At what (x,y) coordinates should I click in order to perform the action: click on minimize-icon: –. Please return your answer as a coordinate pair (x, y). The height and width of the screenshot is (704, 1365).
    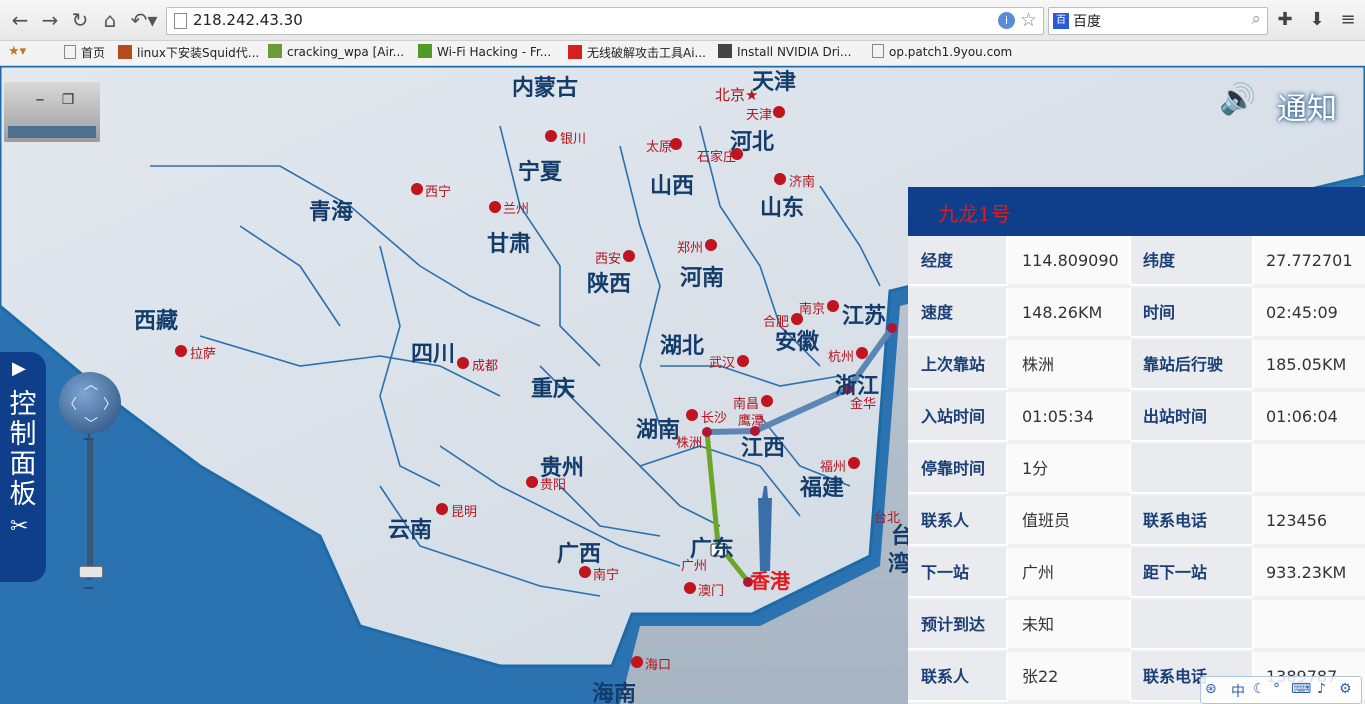
    Looking at the image, I should click on (40, 100).